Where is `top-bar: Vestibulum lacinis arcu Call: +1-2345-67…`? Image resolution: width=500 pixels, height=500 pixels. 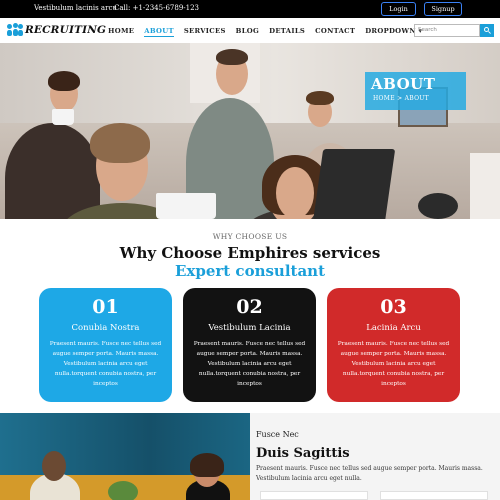
top-bar: Vestibulum lacinis arcu Call: +1-2345-67… is located at coordinates (250, 9).